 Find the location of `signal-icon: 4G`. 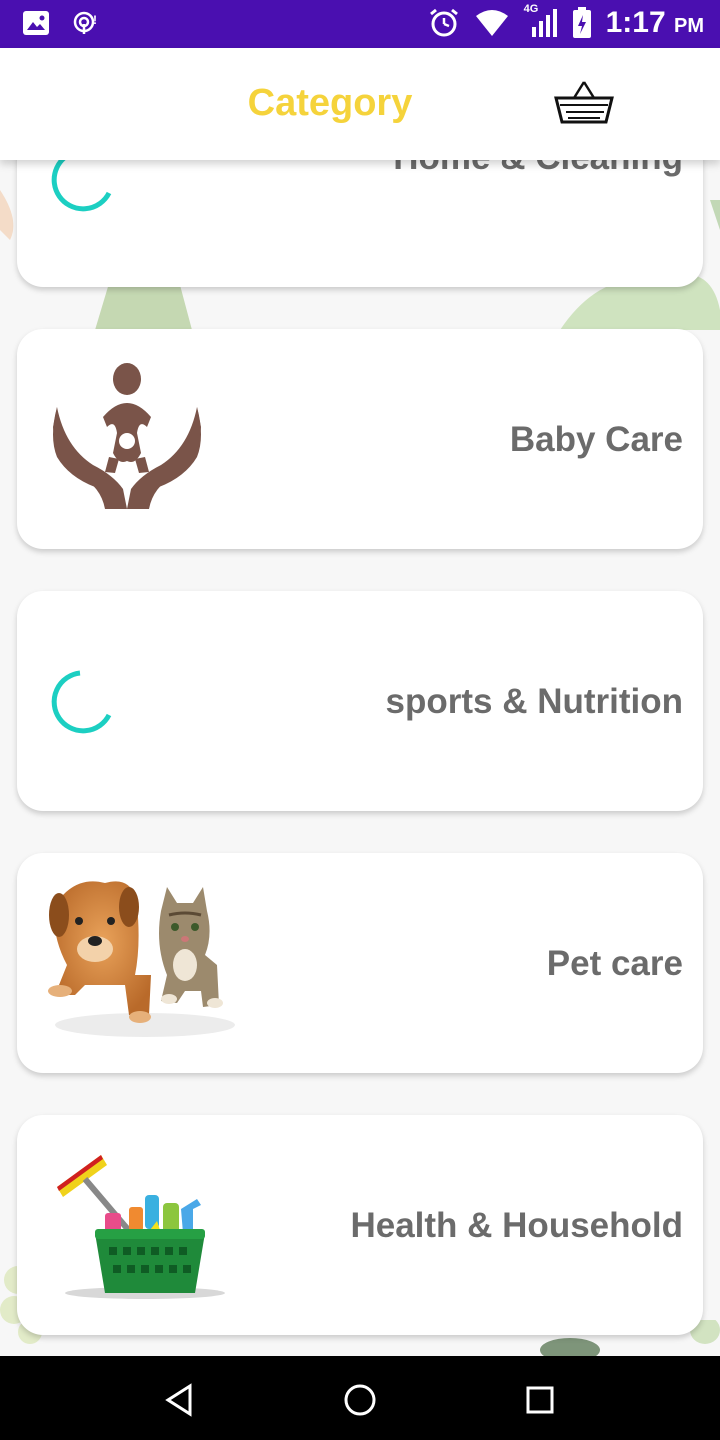

signal-icon: 4G is located at coordinates (541, 21).